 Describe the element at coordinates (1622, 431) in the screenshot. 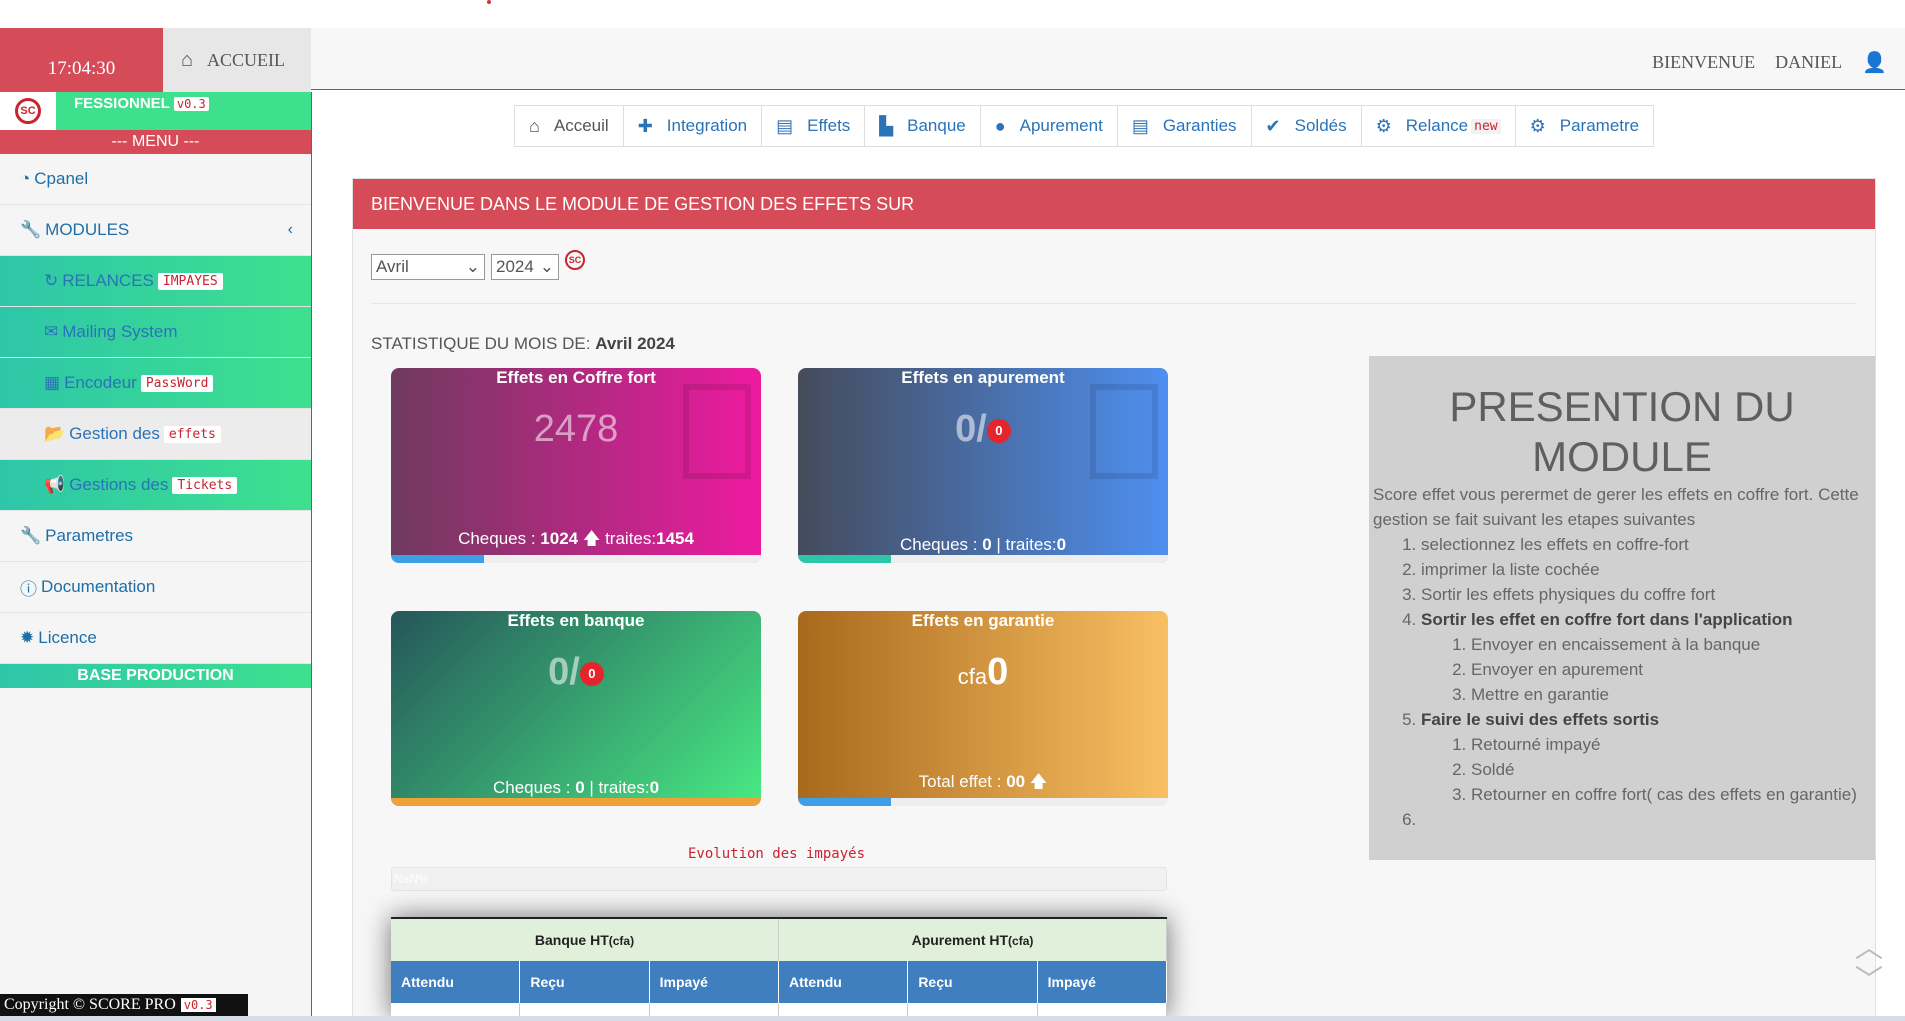

I see `presentation-title: PRESENTION DU MODULE` at that location.